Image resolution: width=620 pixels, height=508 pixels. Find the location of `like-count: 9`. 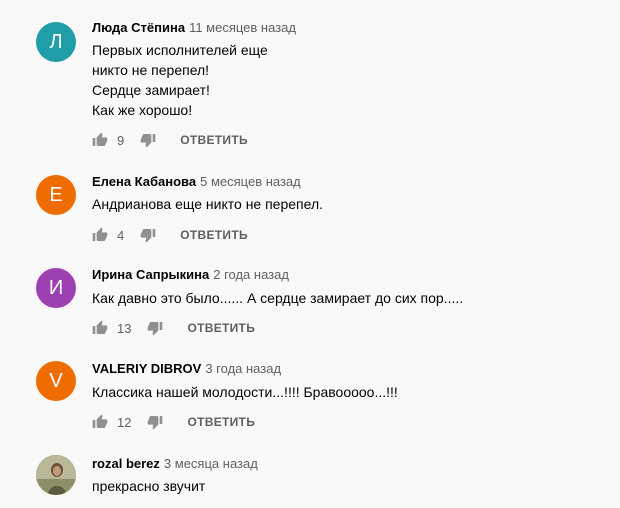

like-count: 9 is located at coordinates (121, 140).